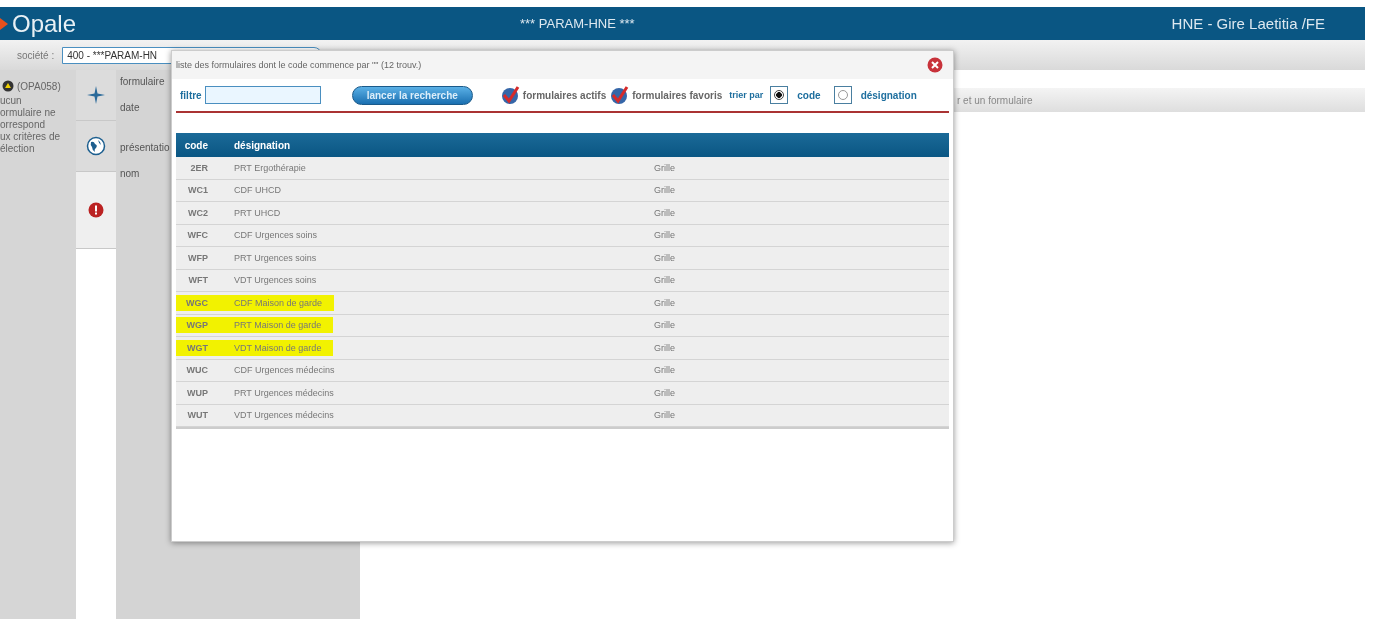 The image size is (1373, 619). Describe the element at coordinates (746, 95) in the screenshot. I see `sort-label: trier par` at that location.